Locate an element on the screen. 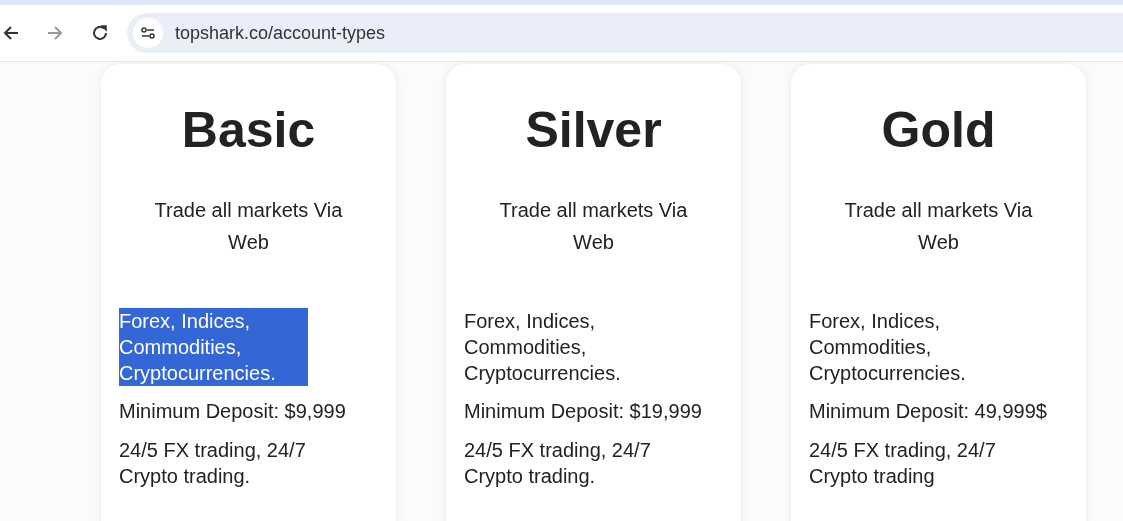  plan-title: Basic is located at coordinates (248, 130).